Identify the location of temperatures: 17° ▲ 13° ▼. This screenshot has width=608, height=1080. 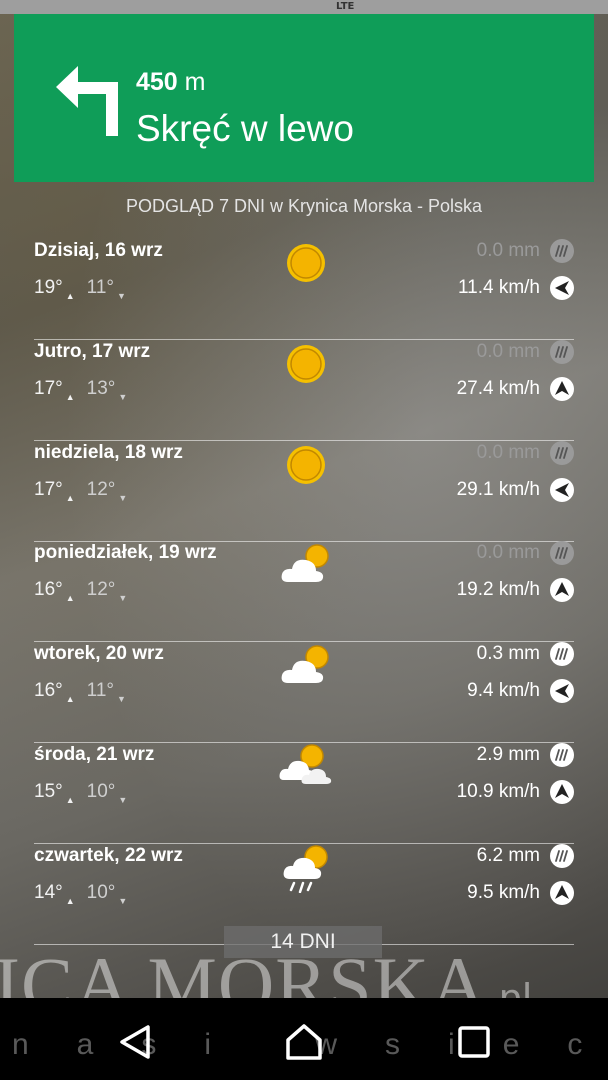
(81, 389).